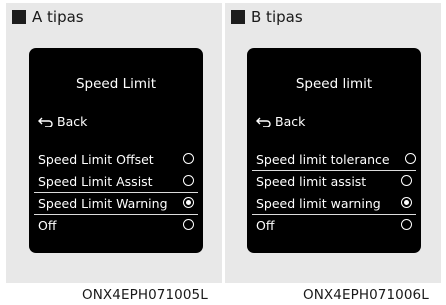  What do you see at coordinates (103, 203) in the screenshot?
I see `option-label: Speed Limit Warning` at bounding box center [103, 203].